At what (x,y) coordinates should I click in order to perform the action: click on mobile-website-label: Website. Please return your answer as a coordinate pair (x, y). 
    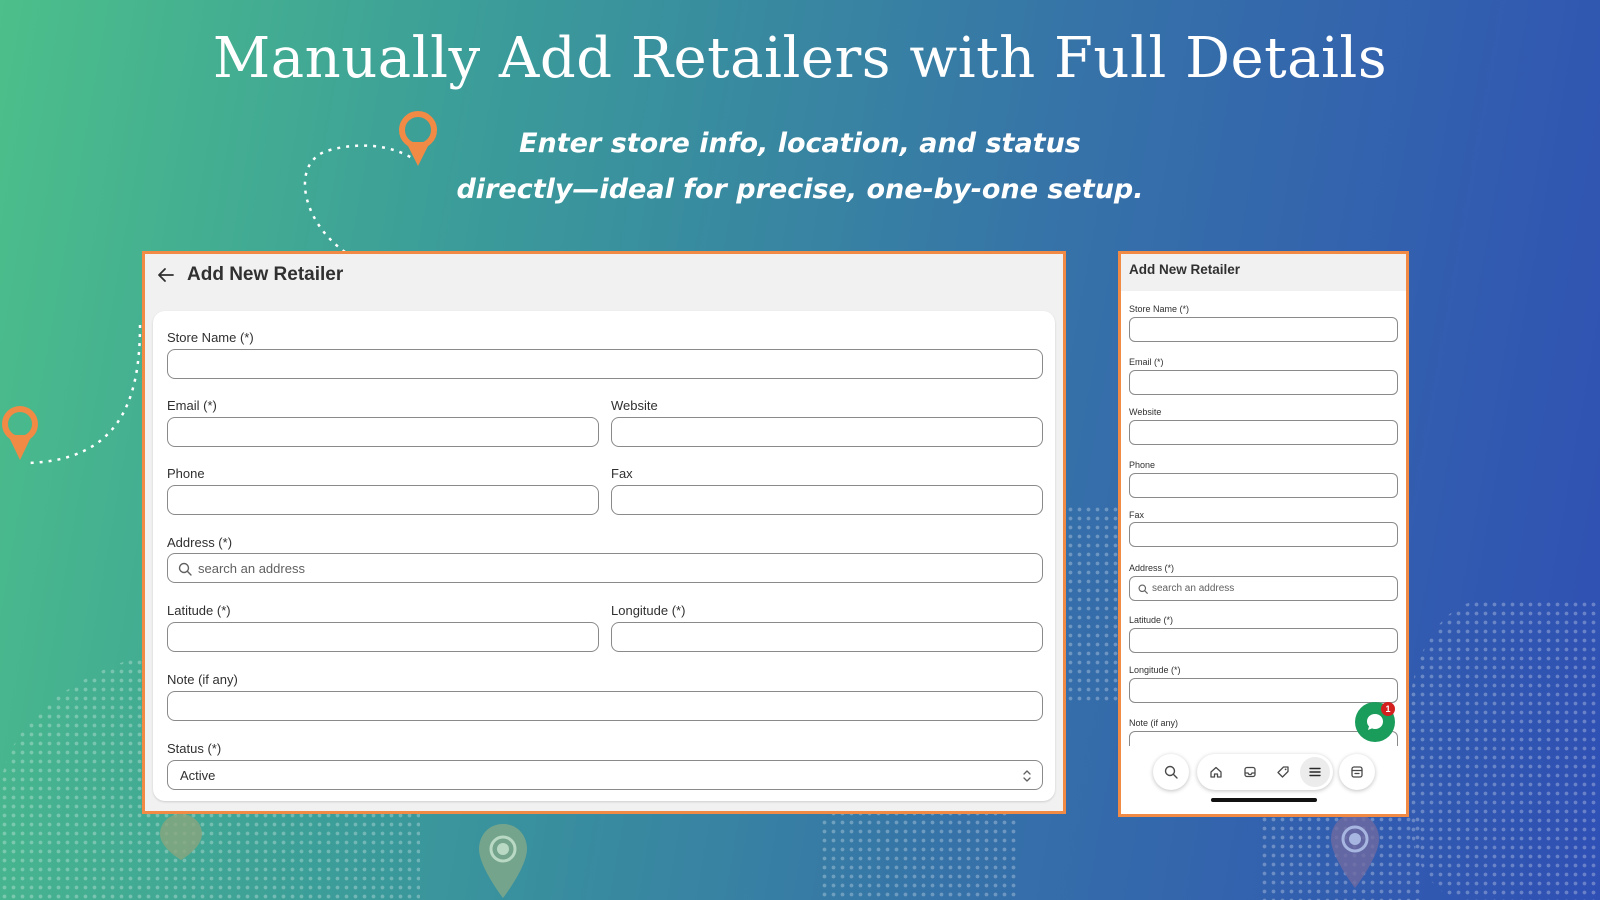
    Looking at the image, I should click on (1145, 412).